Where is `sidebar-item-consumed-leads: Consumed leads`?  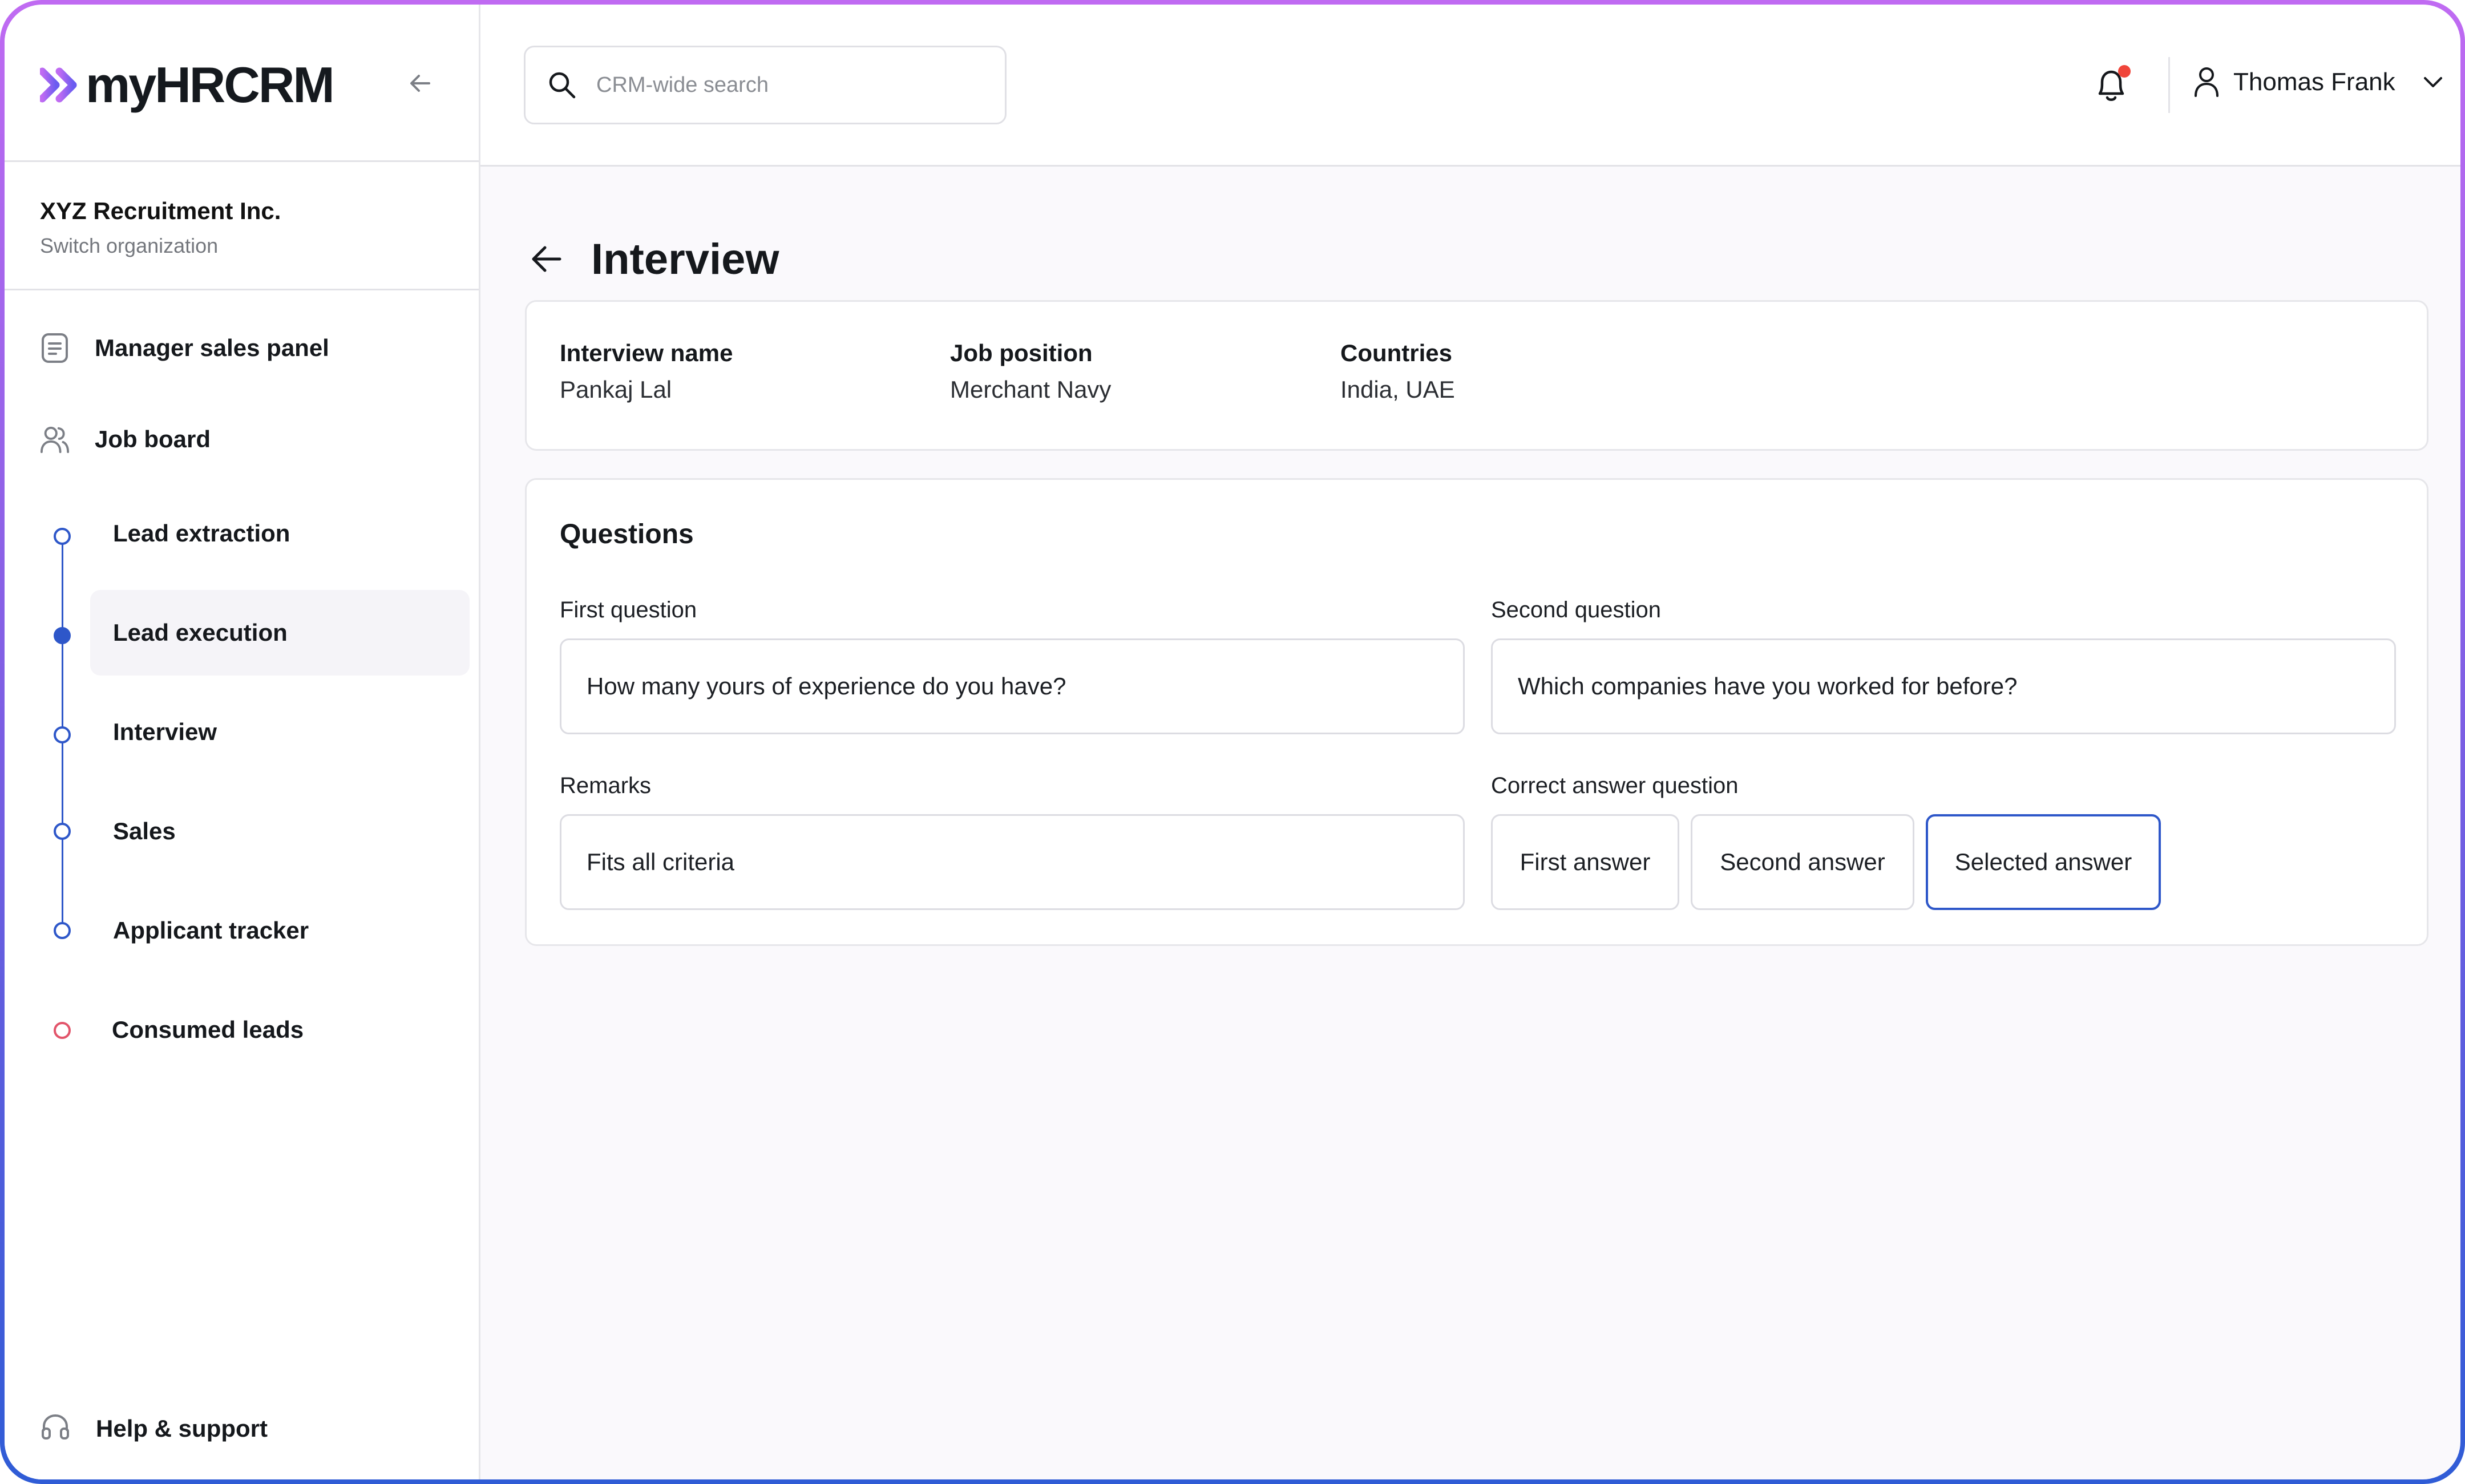 sidebar-item-consumed-leads: Consumed leads is located at coordinates (280, 1030).